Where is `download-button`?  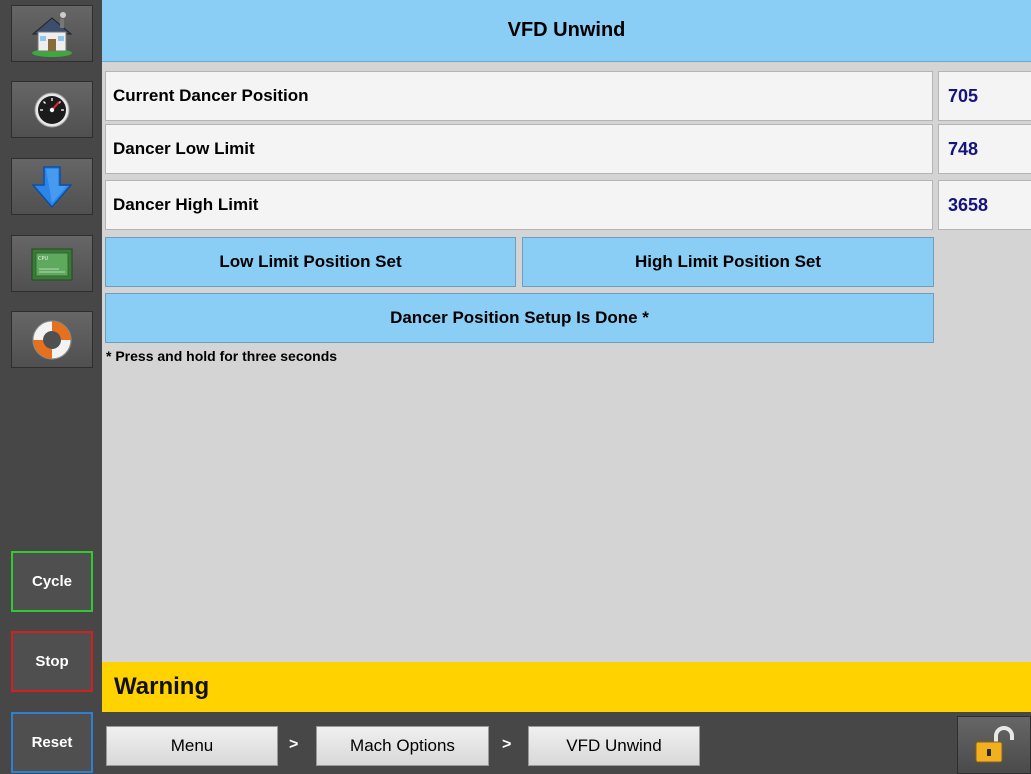 download-button is located at coordinates (52, 186).